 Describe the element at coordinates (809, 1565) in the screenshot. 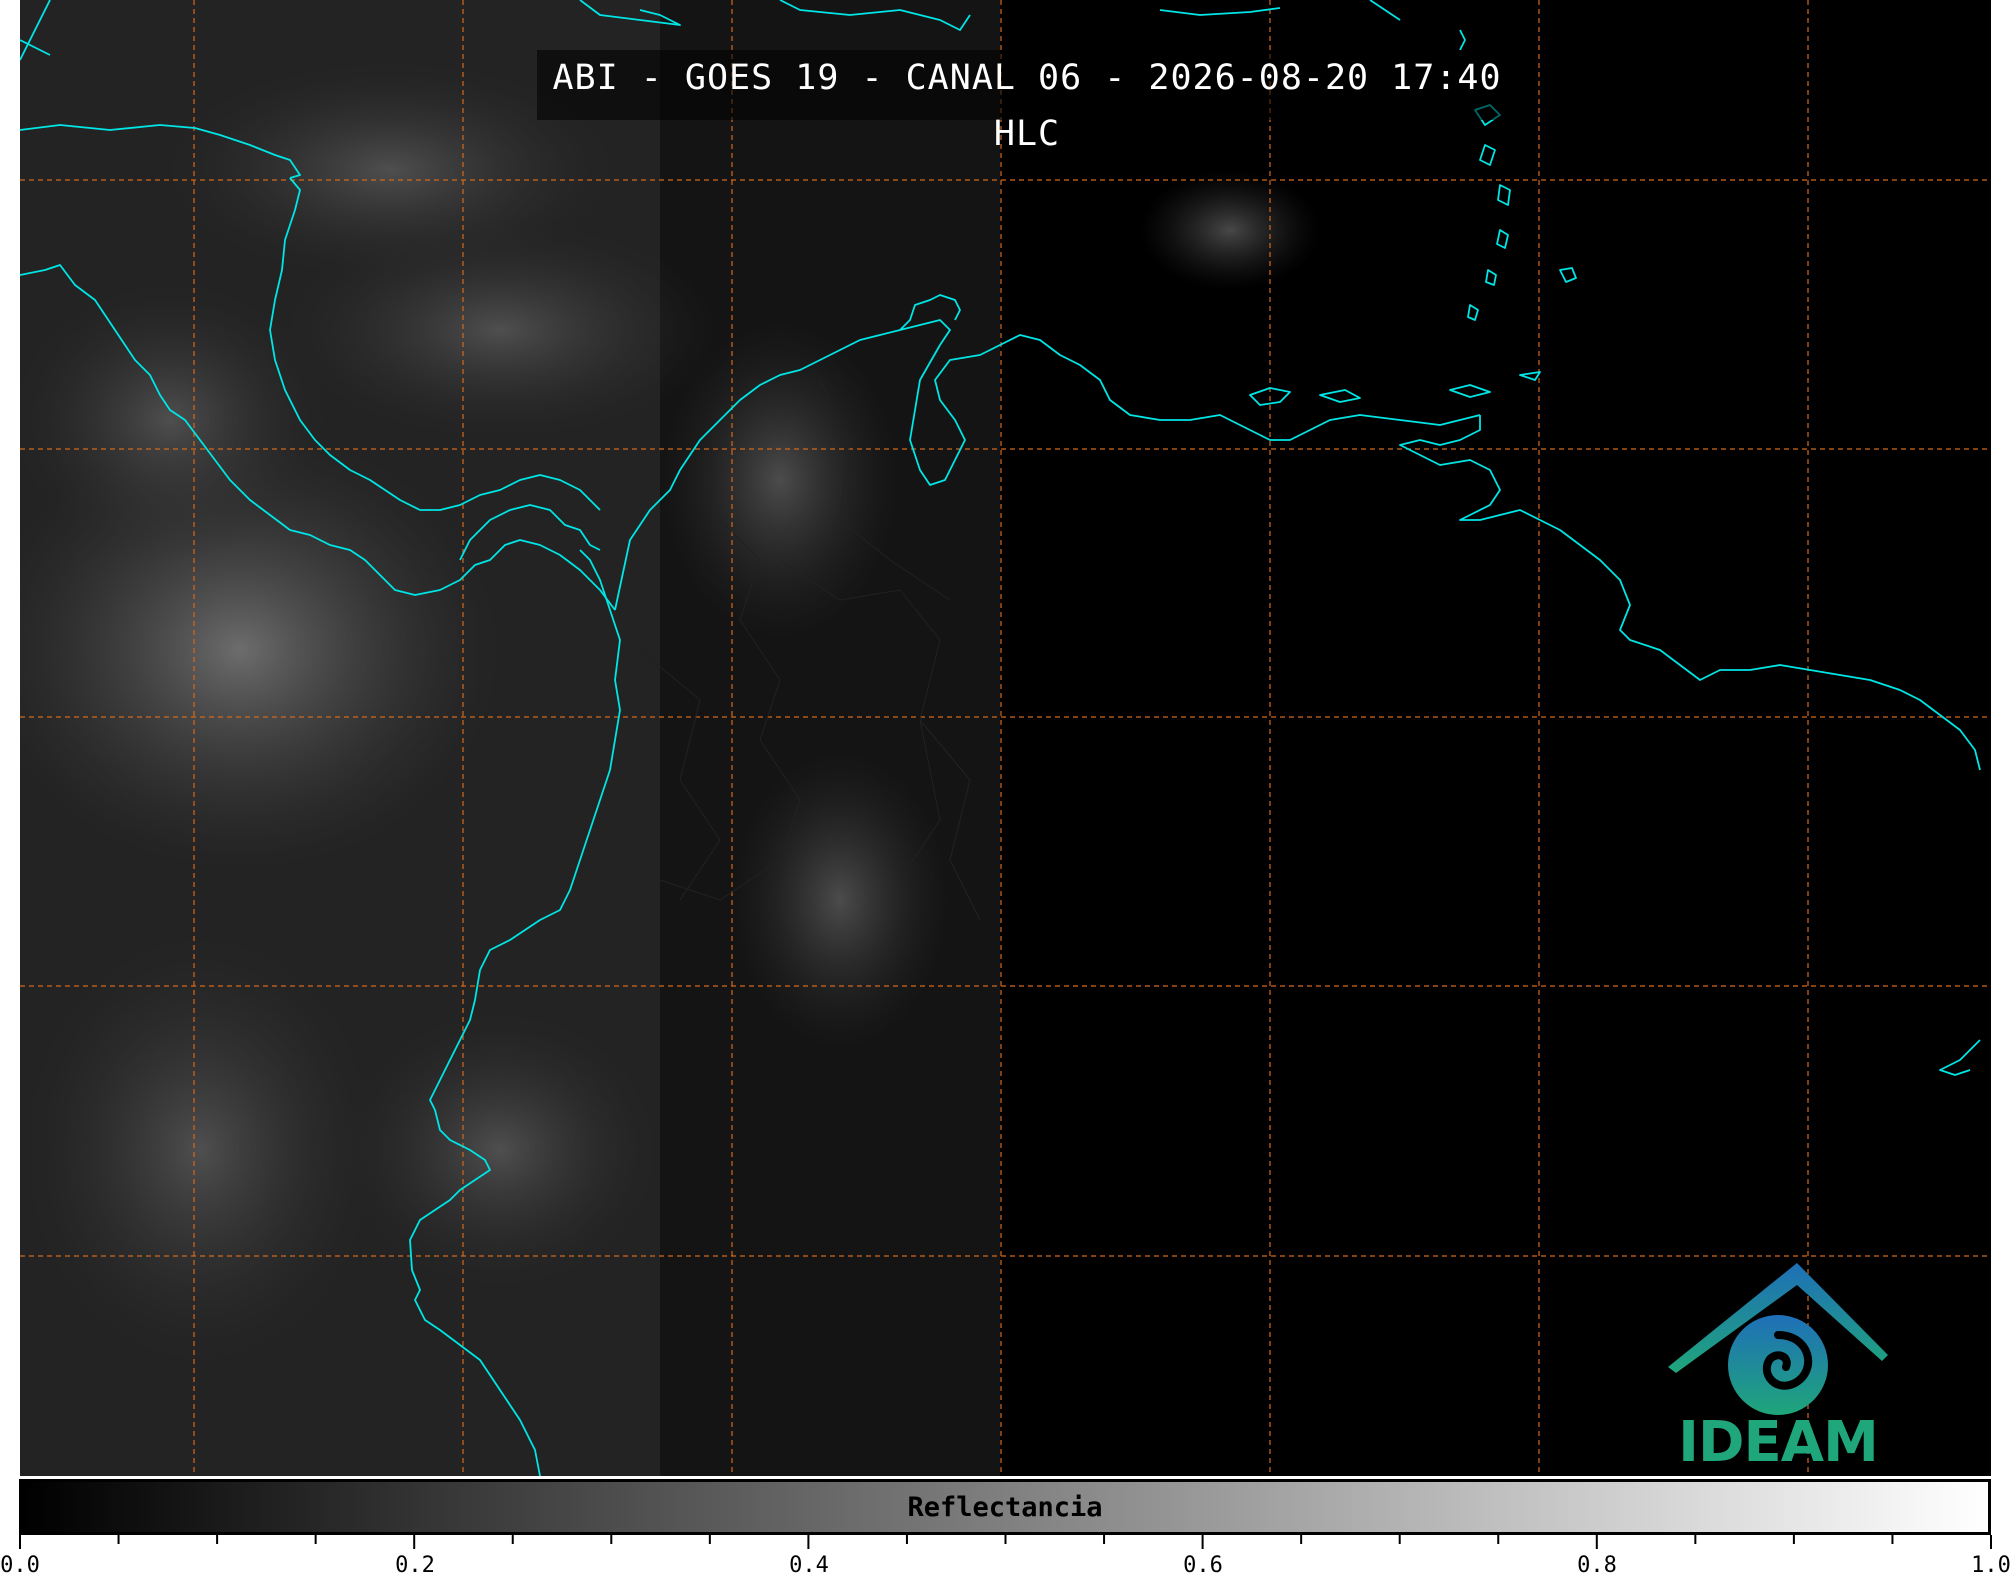

I see `tick-label-2: 0.4` at that location.